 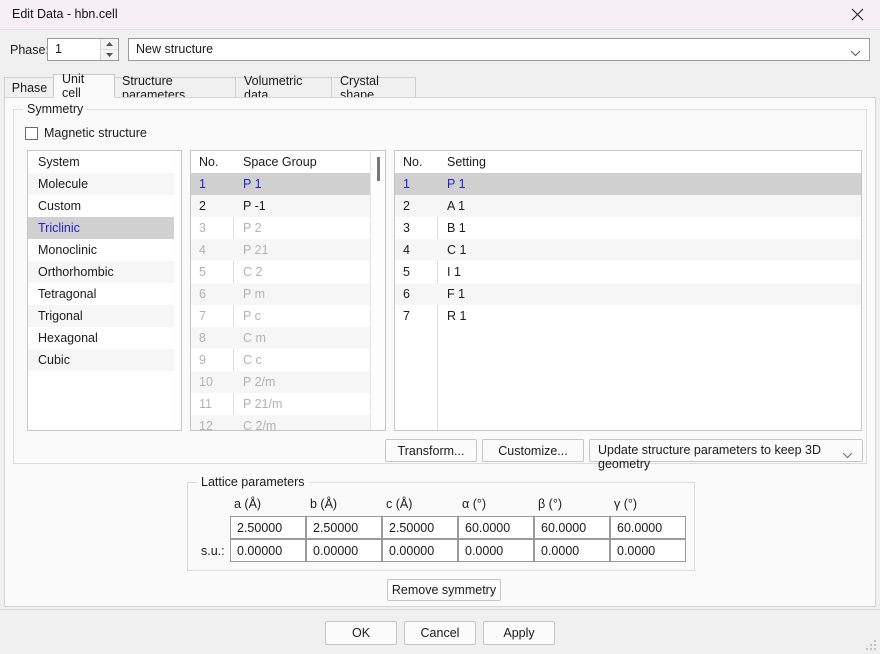 What do you see at coordinates (202, 338) in the screenshot?
I see `cell-no: 8` at bounding box center [202, 338].